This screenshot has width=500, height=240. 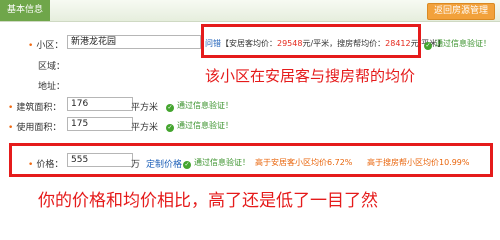 What do you see at coordinates (304, 162) in the screenshot?
I see `anjuke-compare-text: 高于安居客小区均价6.72%` at bounding box center [304, 162].